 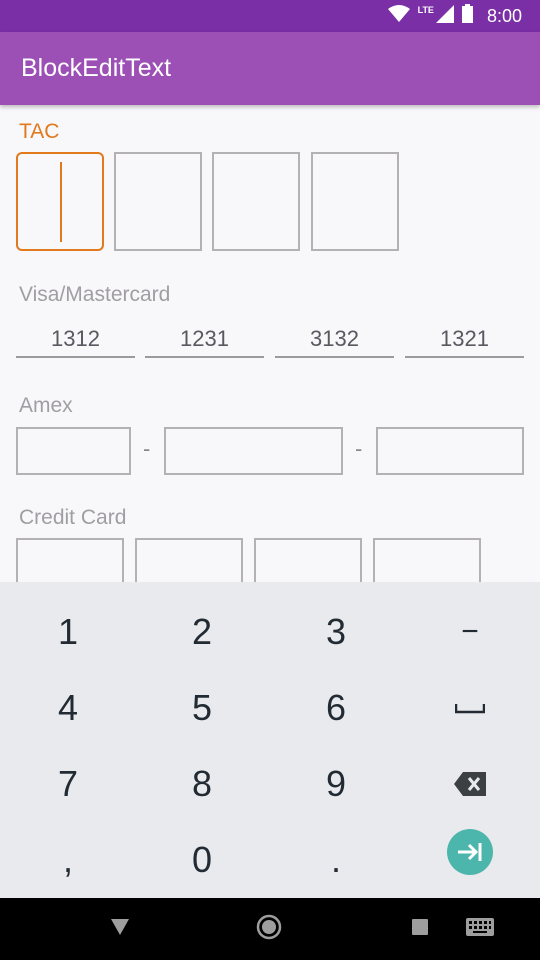 I want to click on keyboard-icon, so click(x=480, y=929).